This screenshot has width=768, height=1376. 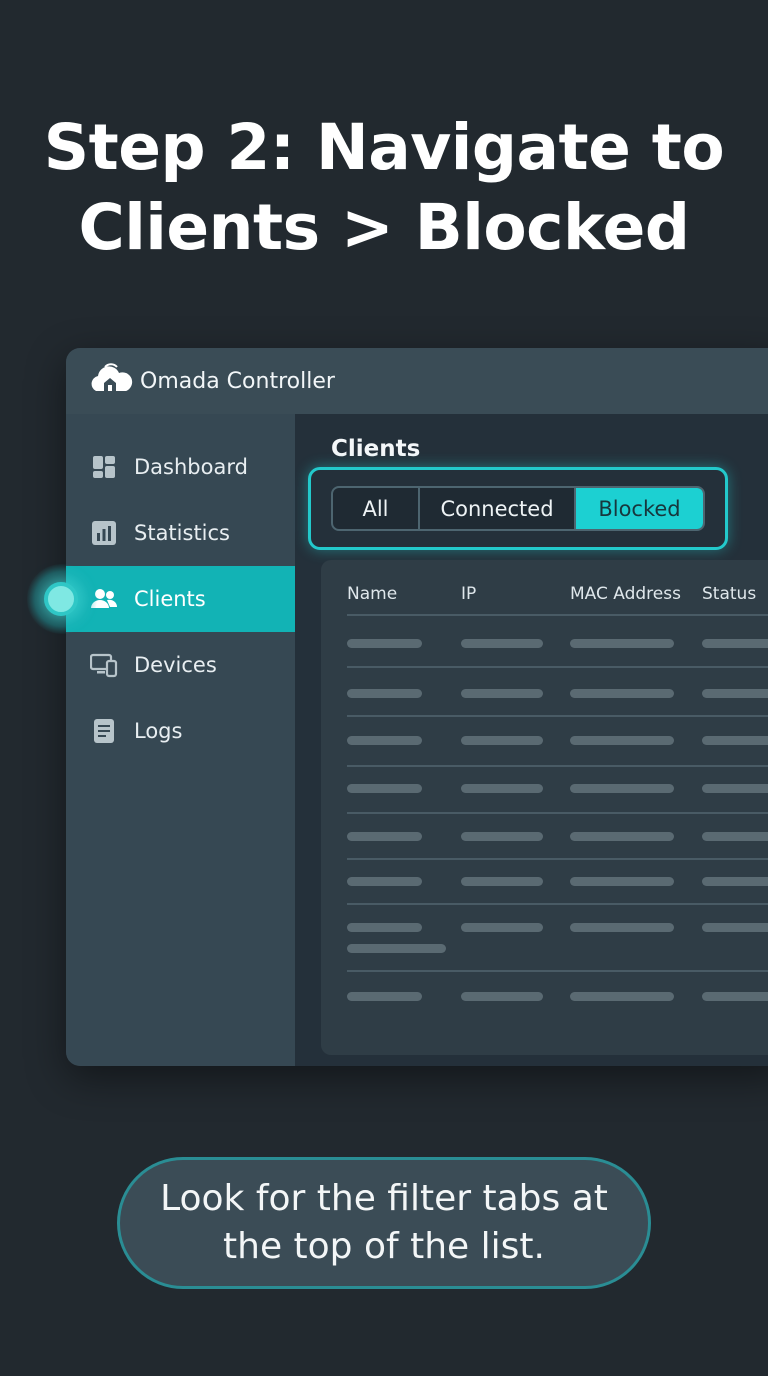 What do you see at coordinates (639, 508) in the screenshot?
I see `tab-blocked: Blocked` at bounding box center [639, 508].